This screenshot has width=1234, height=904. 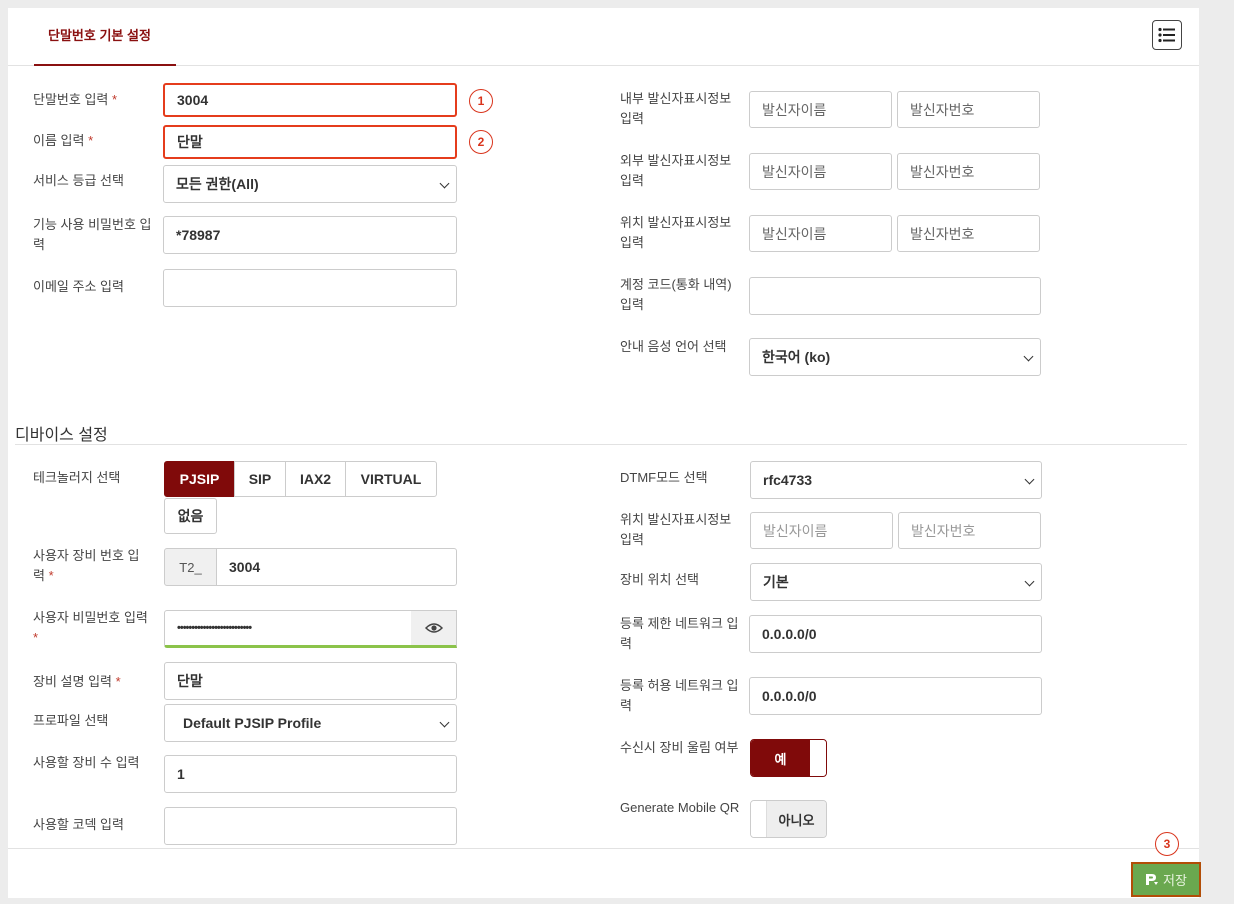 I want to click on save-icon, so click(x=1152, y=879).